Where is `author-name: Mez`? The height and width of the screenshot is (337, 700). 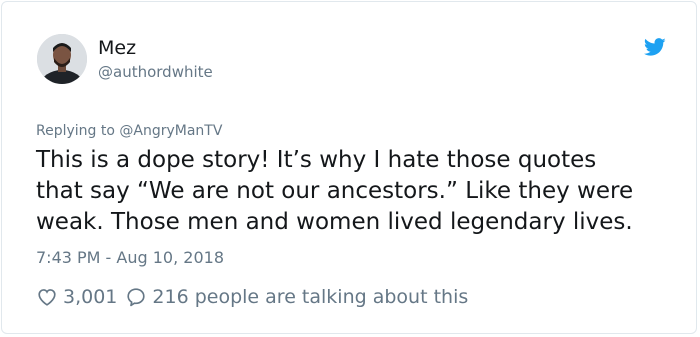
author-name: Mez is located at coordinates (117, 48).